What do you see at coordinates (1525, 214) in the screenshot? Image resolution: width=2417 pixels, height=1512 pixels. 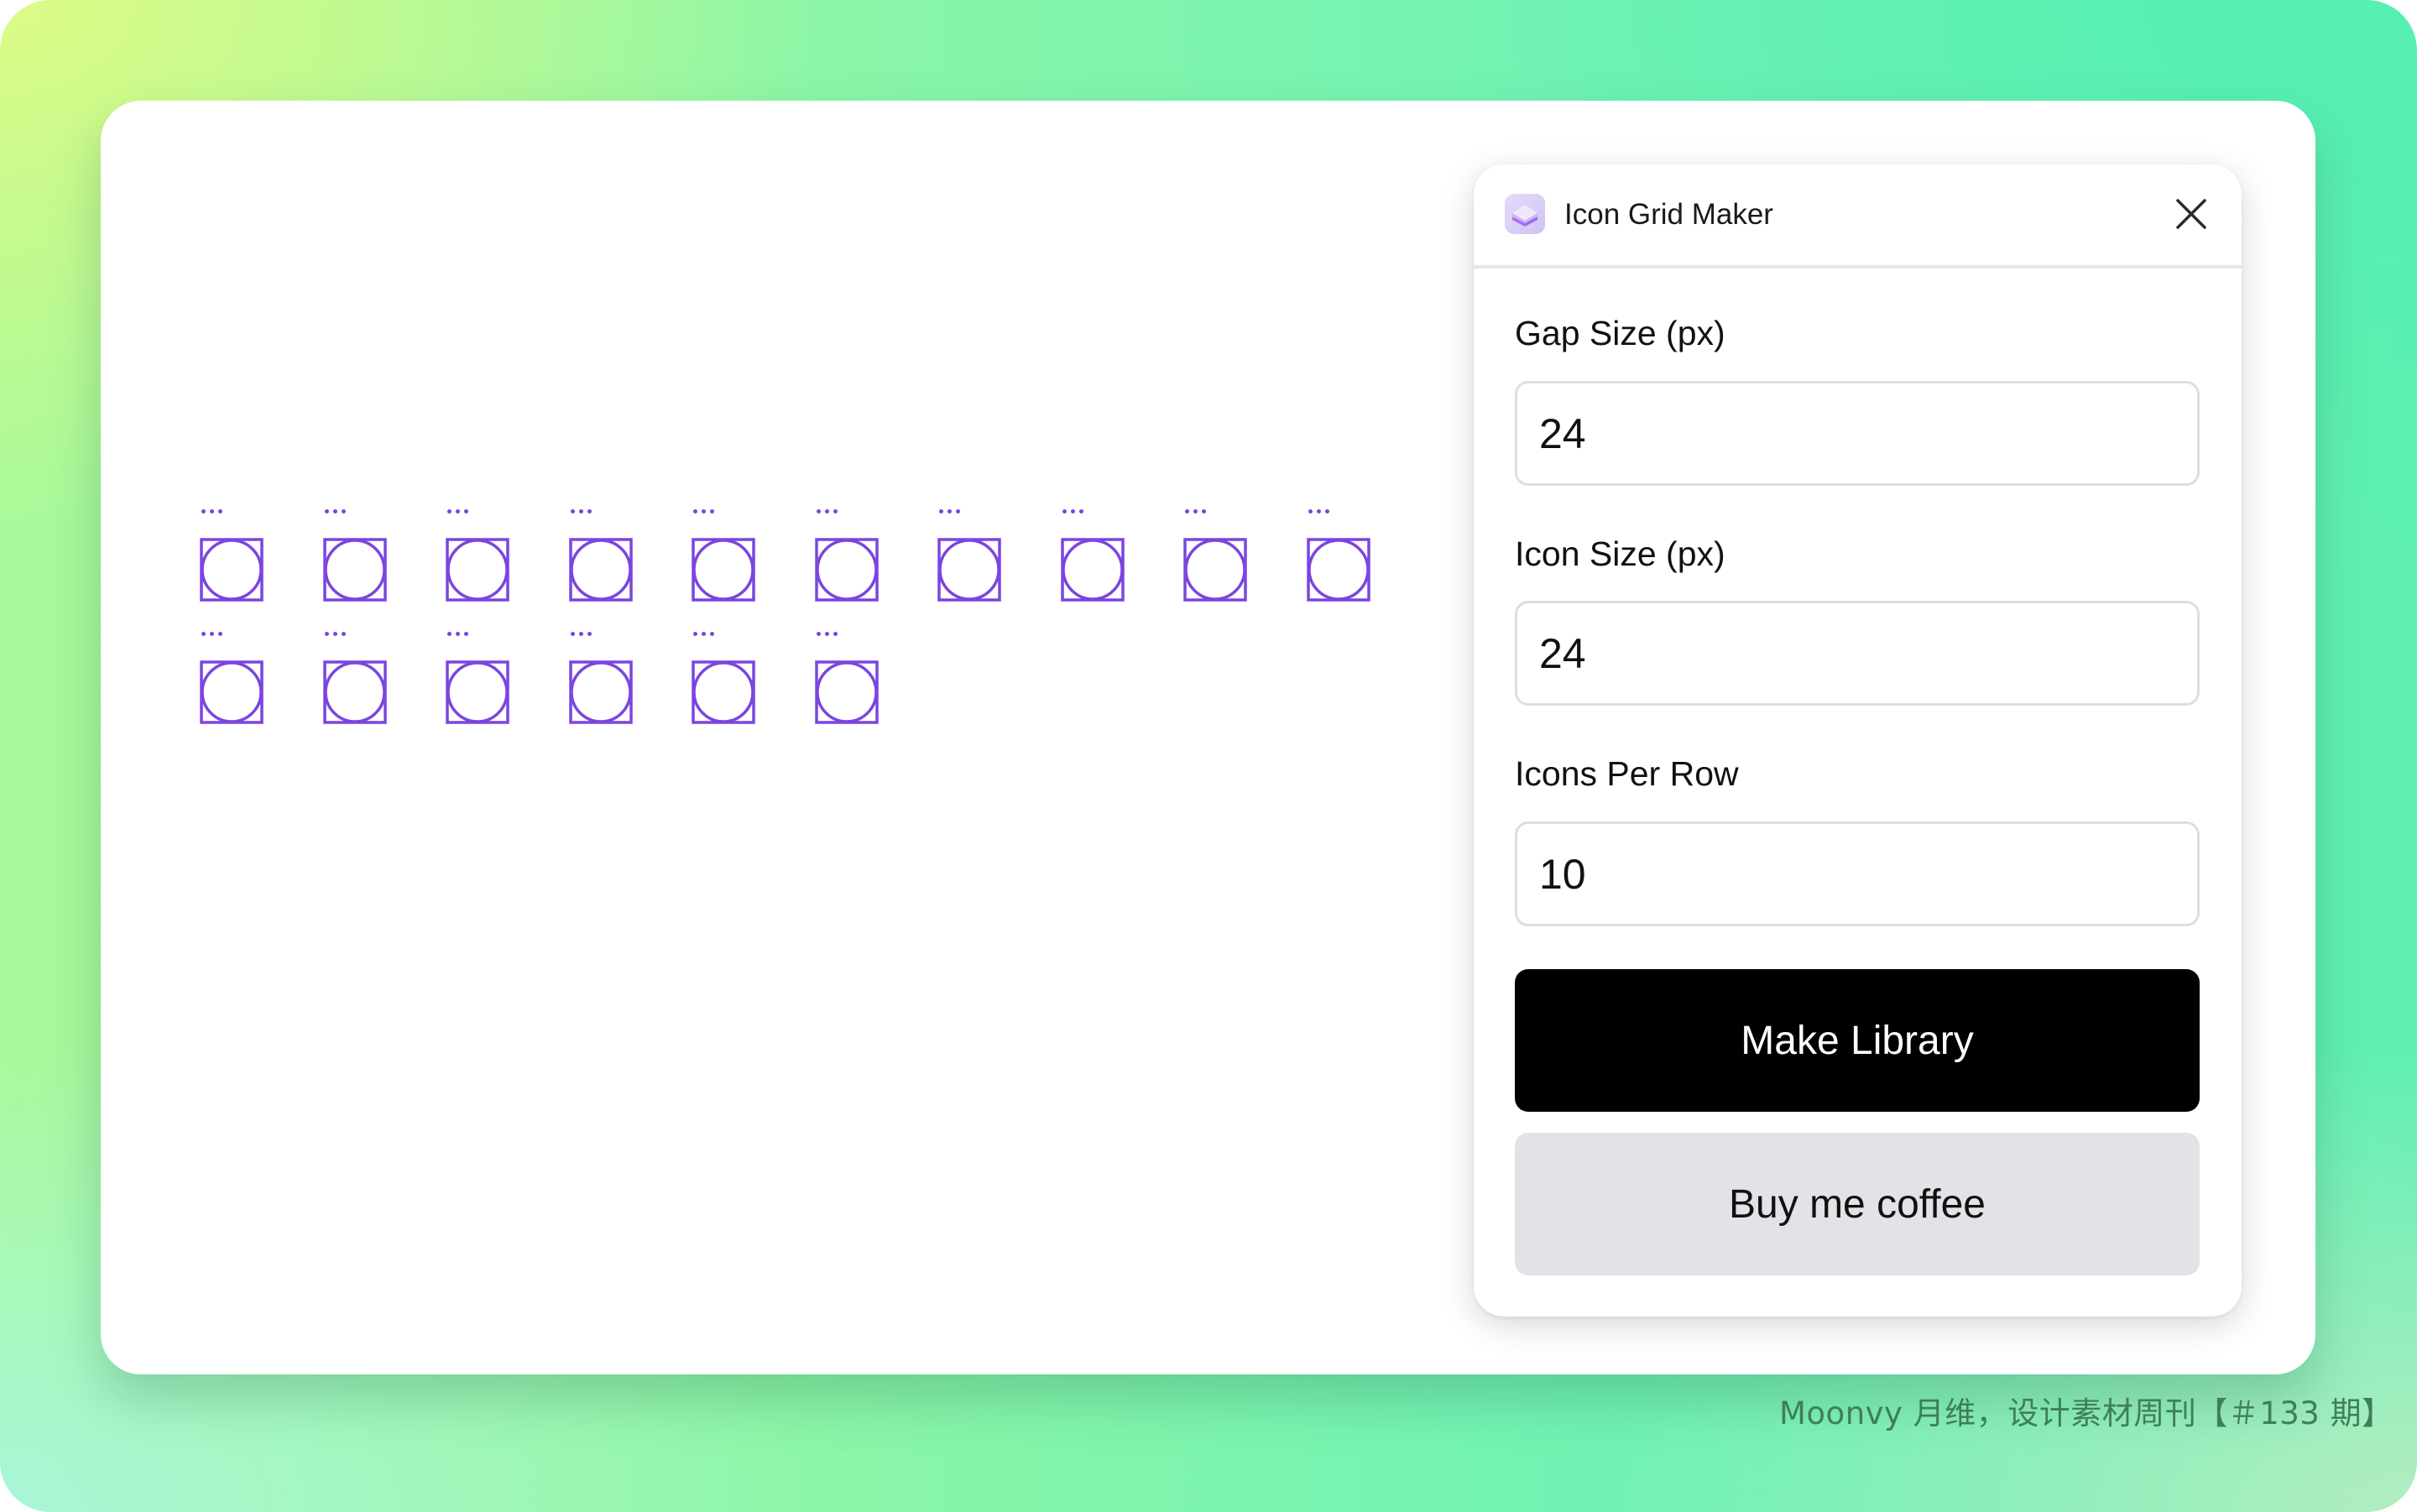 I see `stacked-layers-icon` at bounding box center [1525, 214].